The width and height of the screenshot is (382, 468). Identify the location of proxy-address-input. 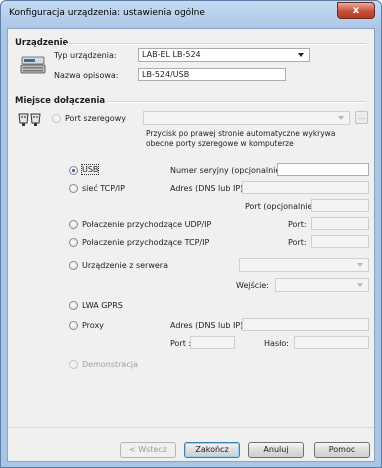
(305, 324).